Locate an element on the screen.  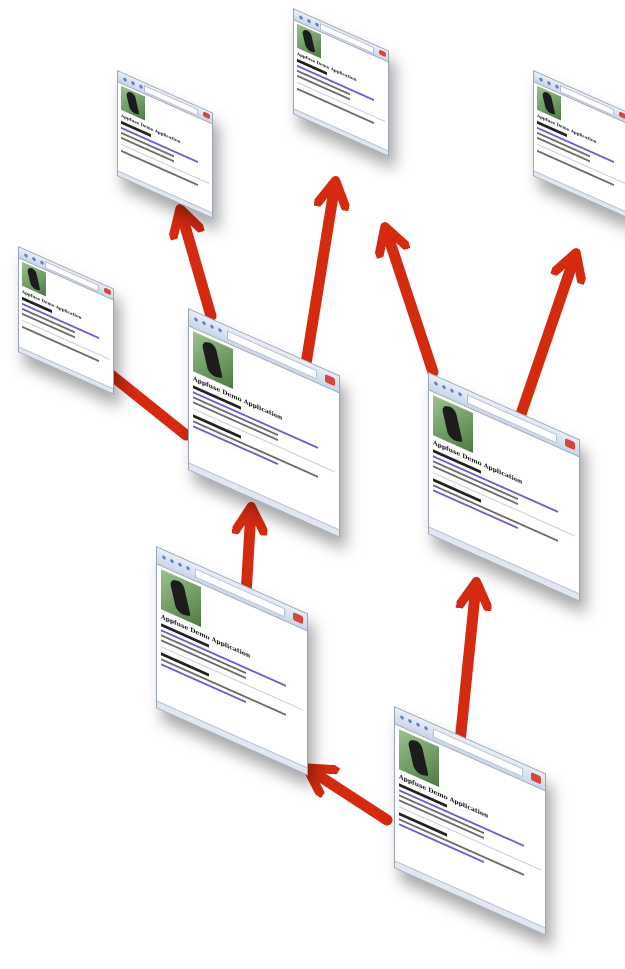
arrow-right-to-topmiddle is located at coordinates (412, 304).